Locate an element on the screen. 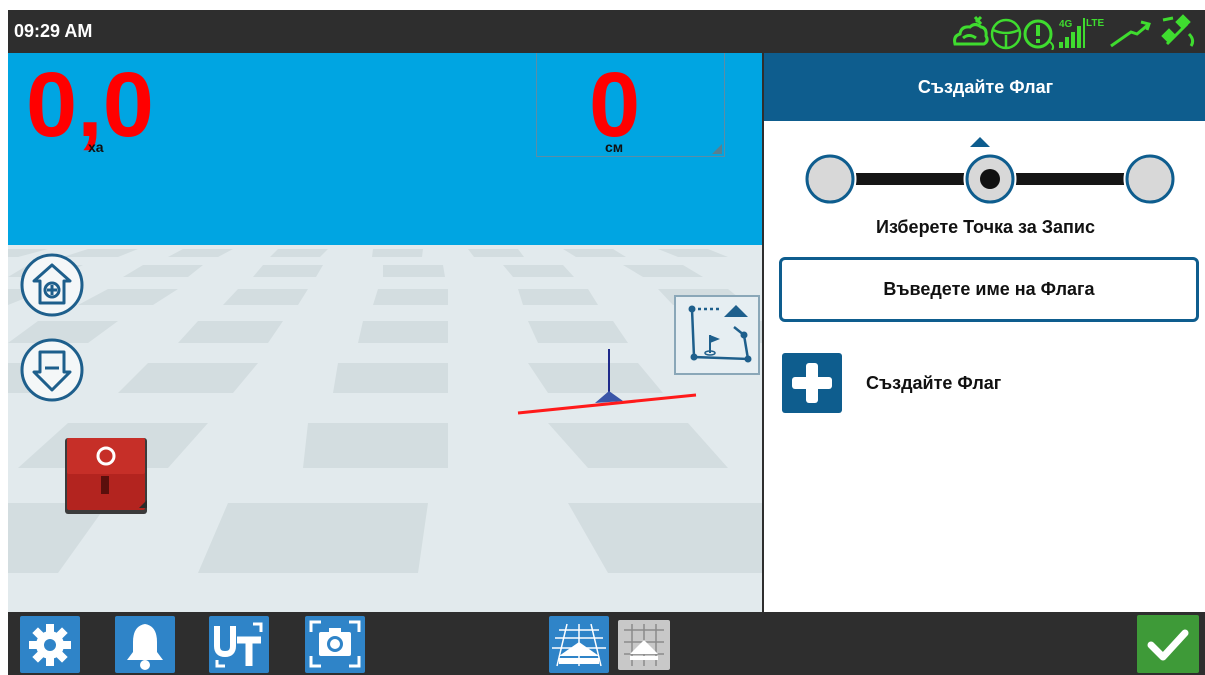  boundary-button is located at coordinates (718, 335).